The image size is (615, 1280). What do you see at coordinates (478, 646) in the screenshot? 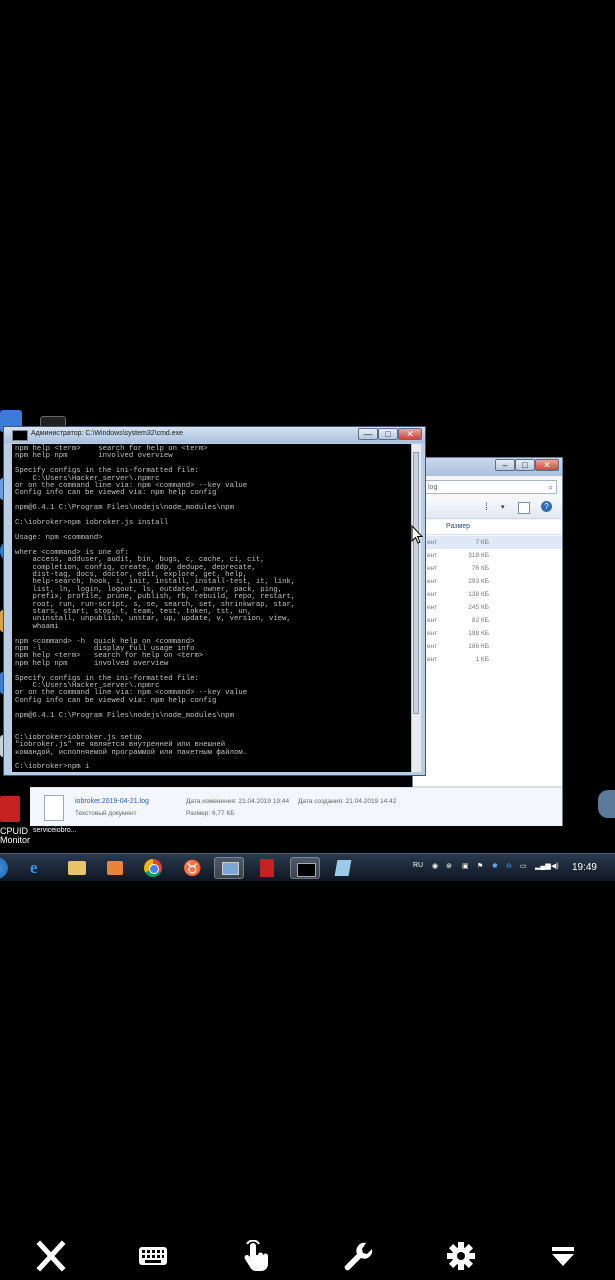
I see `file-size-cell: 186 КБ` at bounding box center [478, 646].